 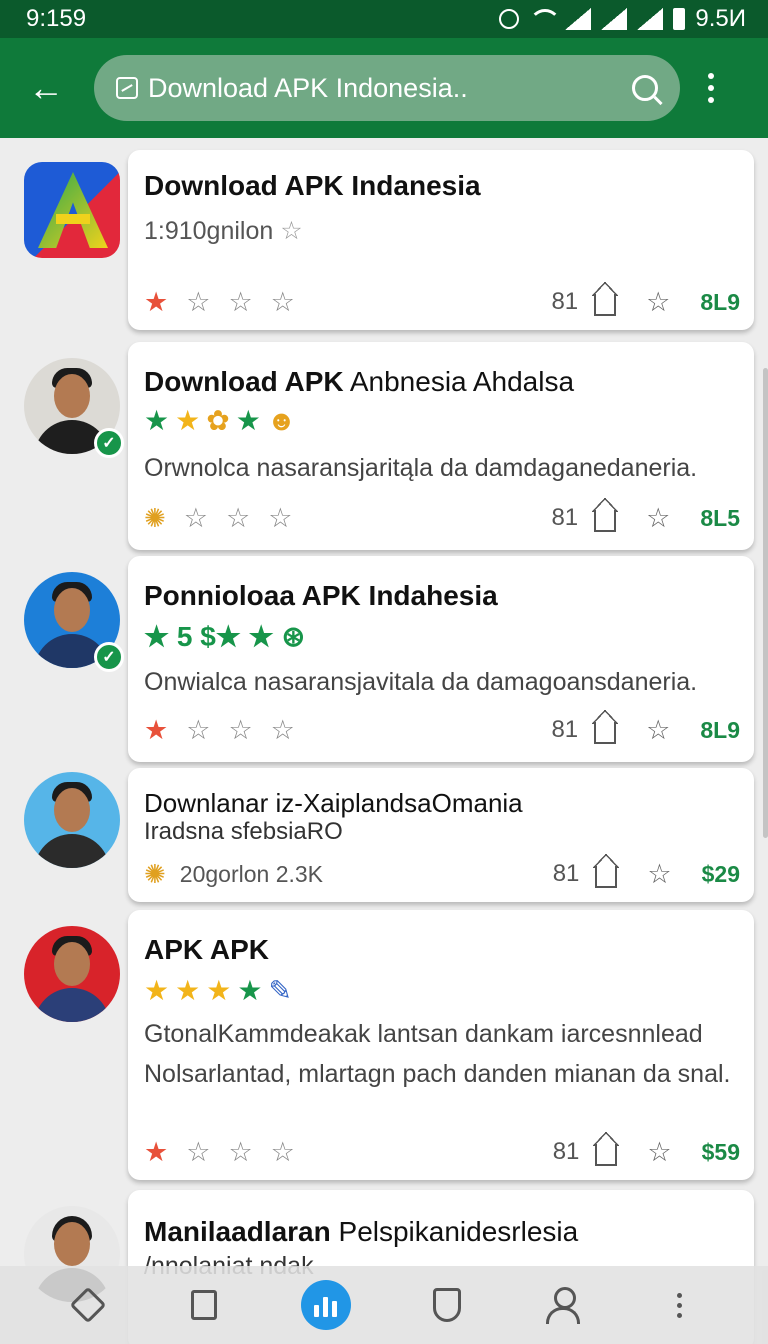 I want to click on item-subtitle: 1:910gnilon ☆, so click(x=223, y=231).